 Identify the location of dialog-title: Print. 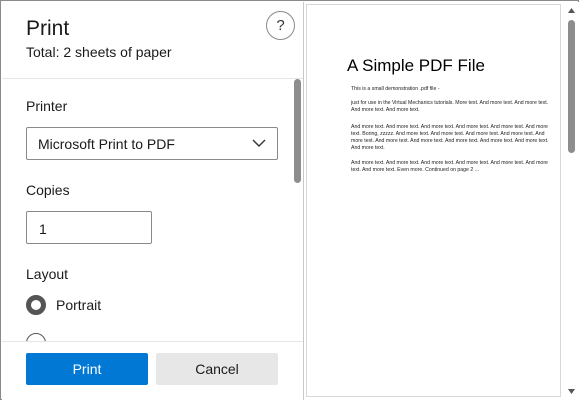
(48, 28).